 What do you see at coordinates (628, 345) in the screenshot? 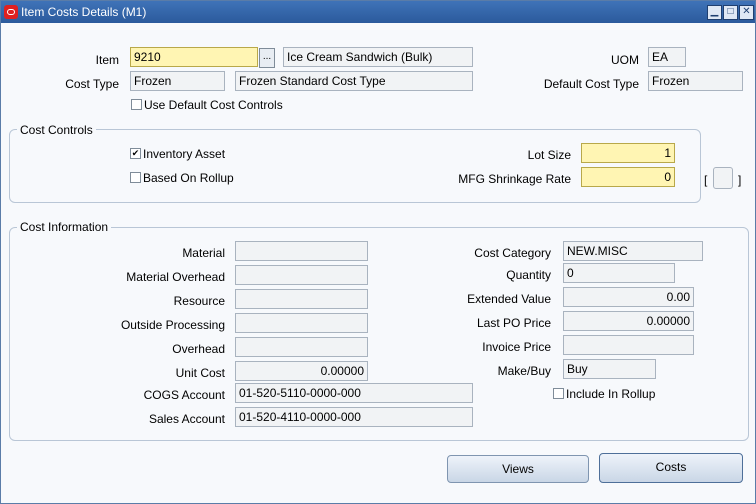
I see `invoice-price-field` at bounding box center [628, 345].